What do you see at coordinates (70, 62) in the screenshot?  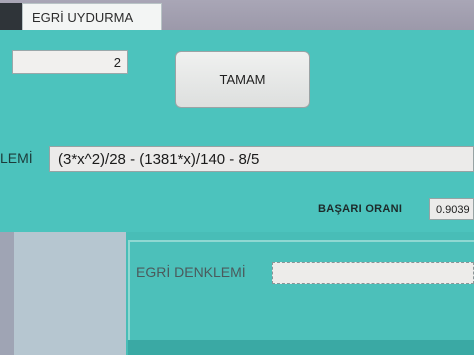 I see `degree-input: 2` at bounding box center [70, 62].